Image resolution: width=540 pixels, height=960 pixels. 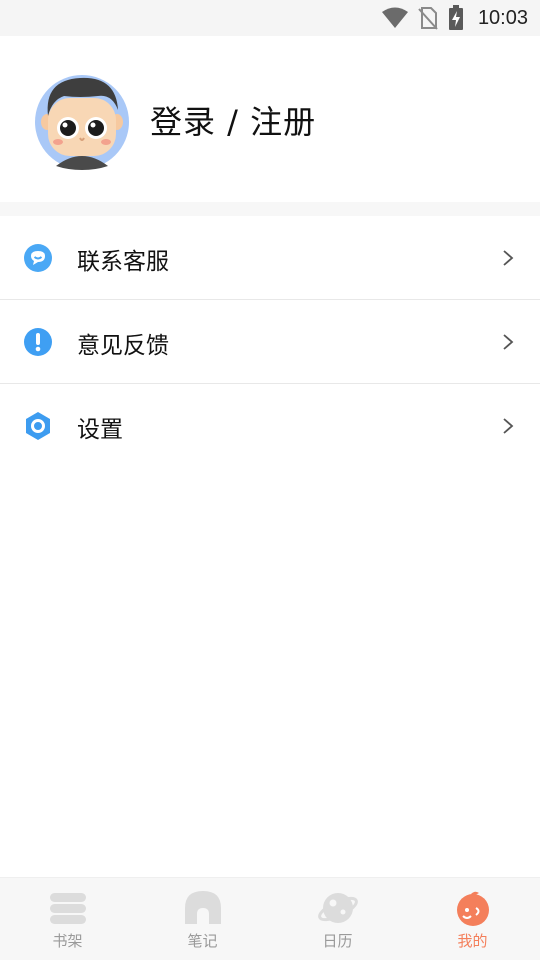 What do you see at coordinates (100, 430) in the screenshot?
I see `menu-item-label: 设置` at bounding box center [100, 430].